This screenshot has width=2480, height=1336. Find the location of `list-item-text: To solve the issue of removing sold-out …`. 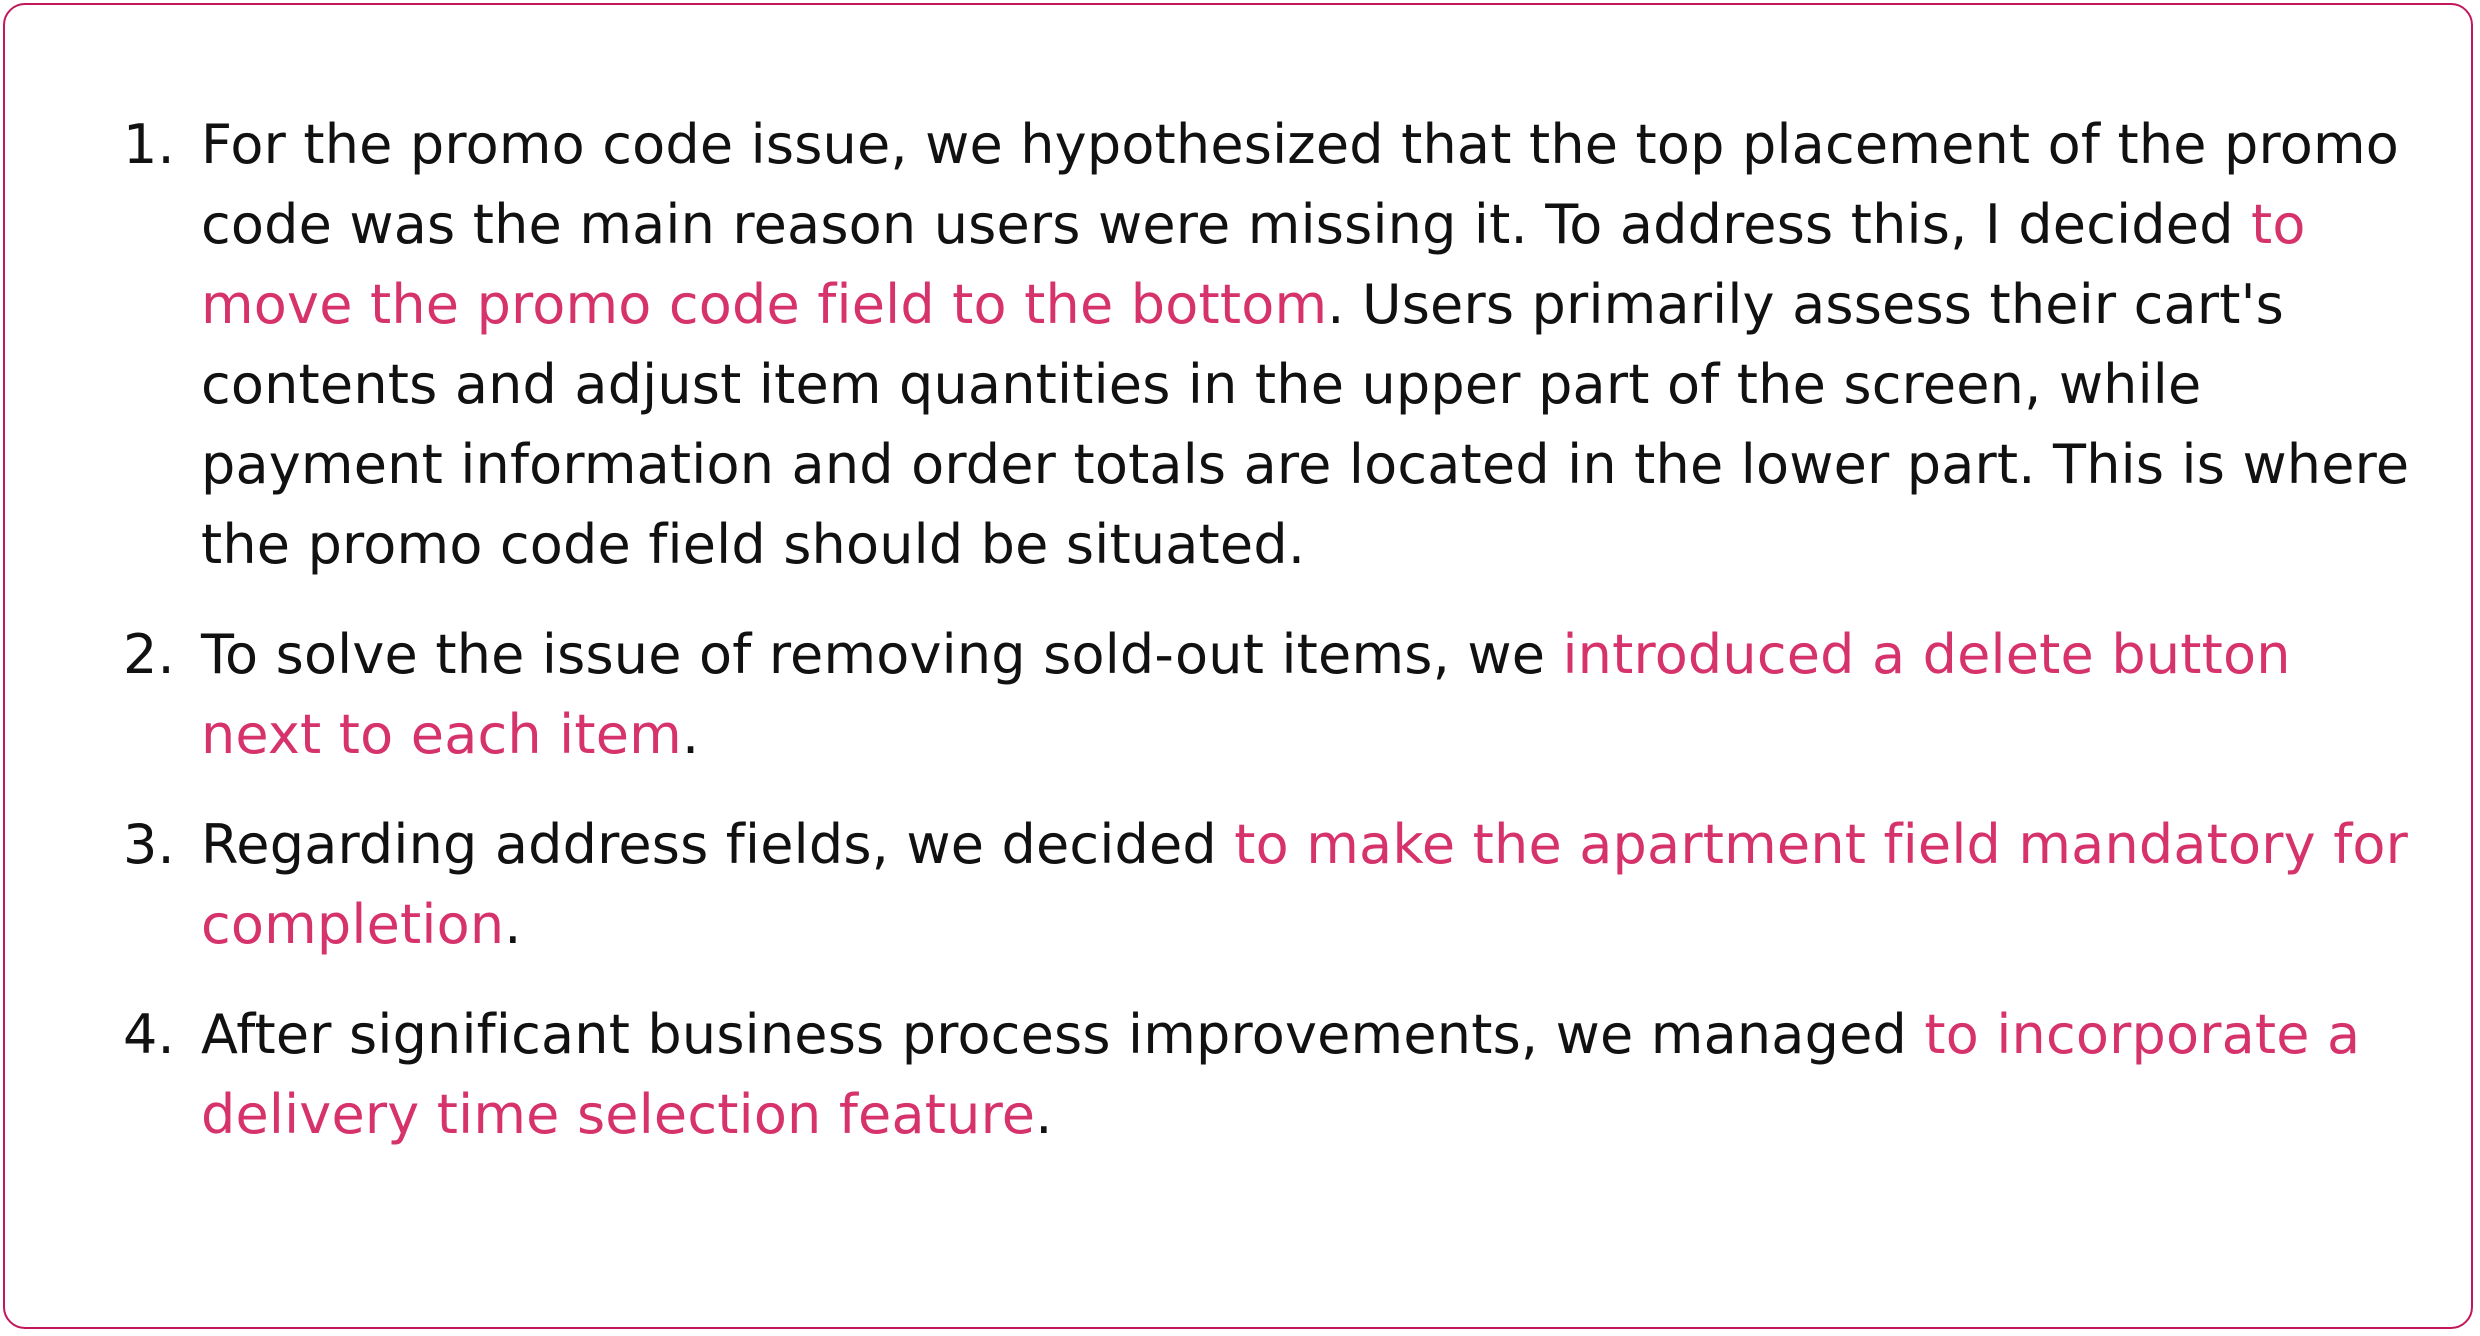

list-item-text: To solve the issue of removing sold-out … is located at coordinates (882, 654).